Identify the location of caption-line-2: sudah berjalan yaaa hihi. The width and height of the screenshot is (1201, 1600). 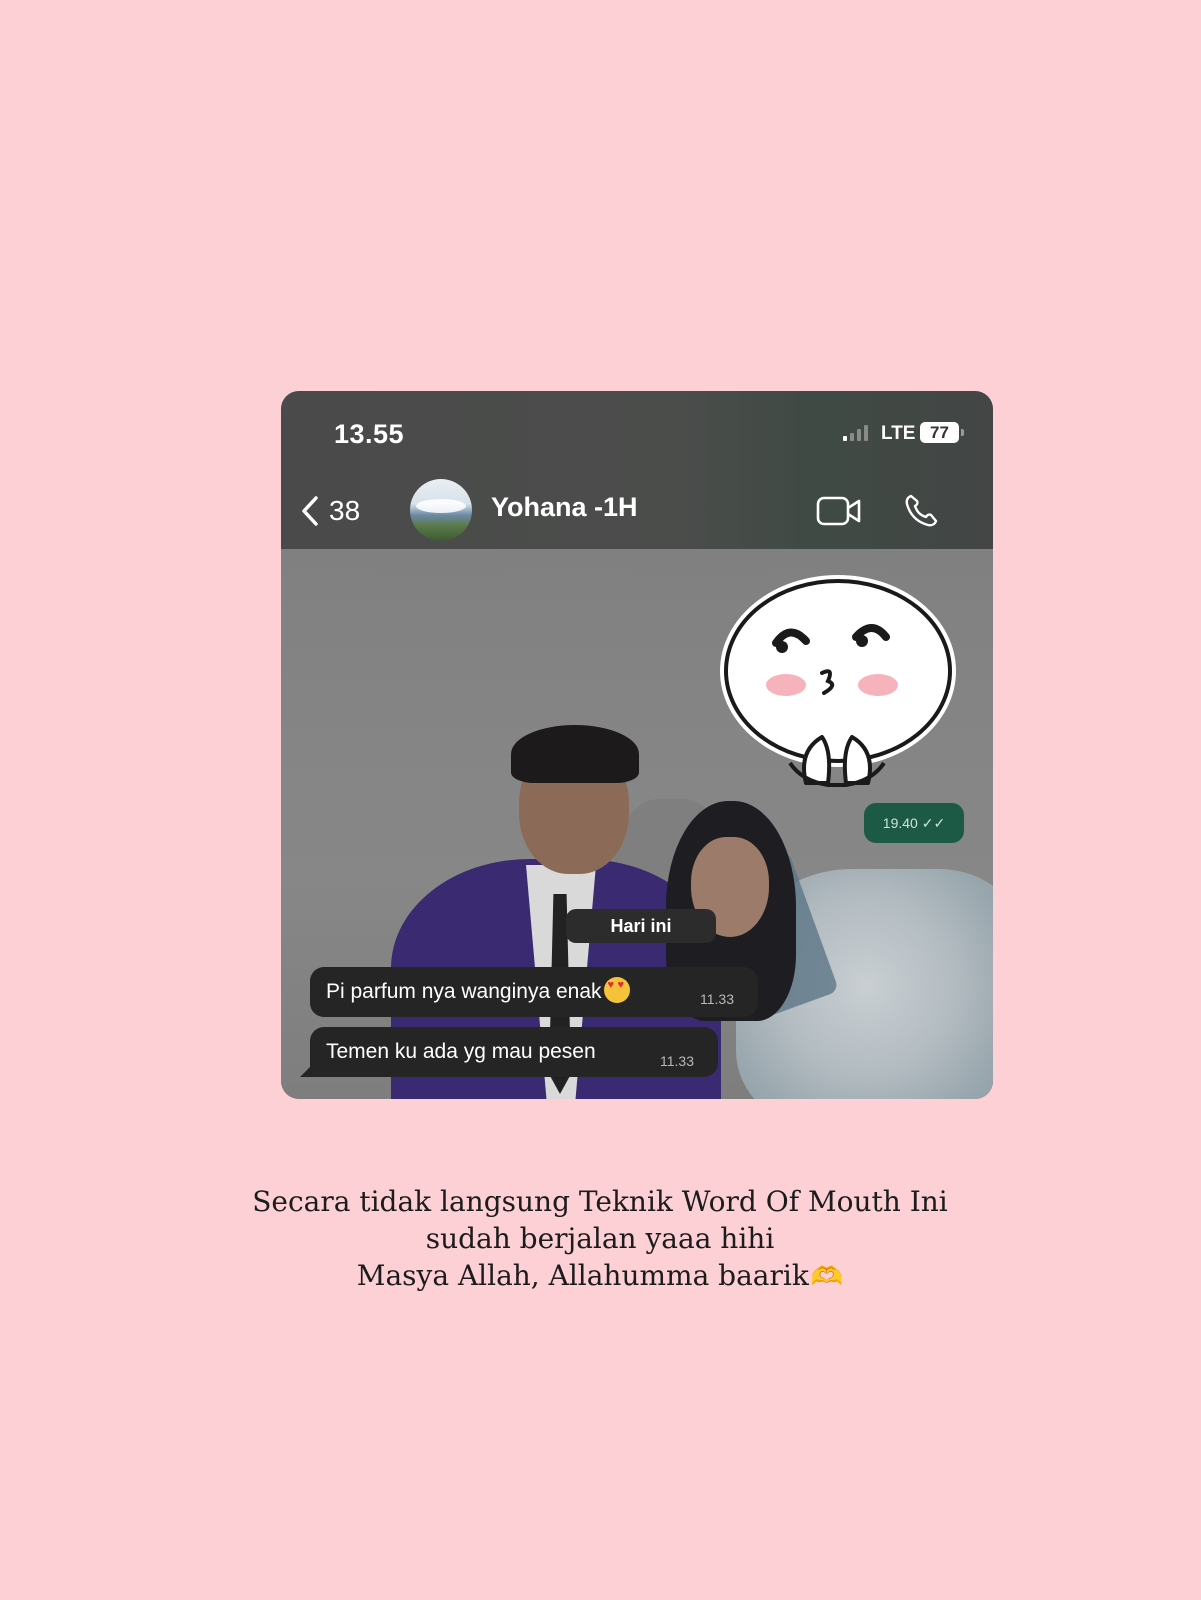
(600, 1238).